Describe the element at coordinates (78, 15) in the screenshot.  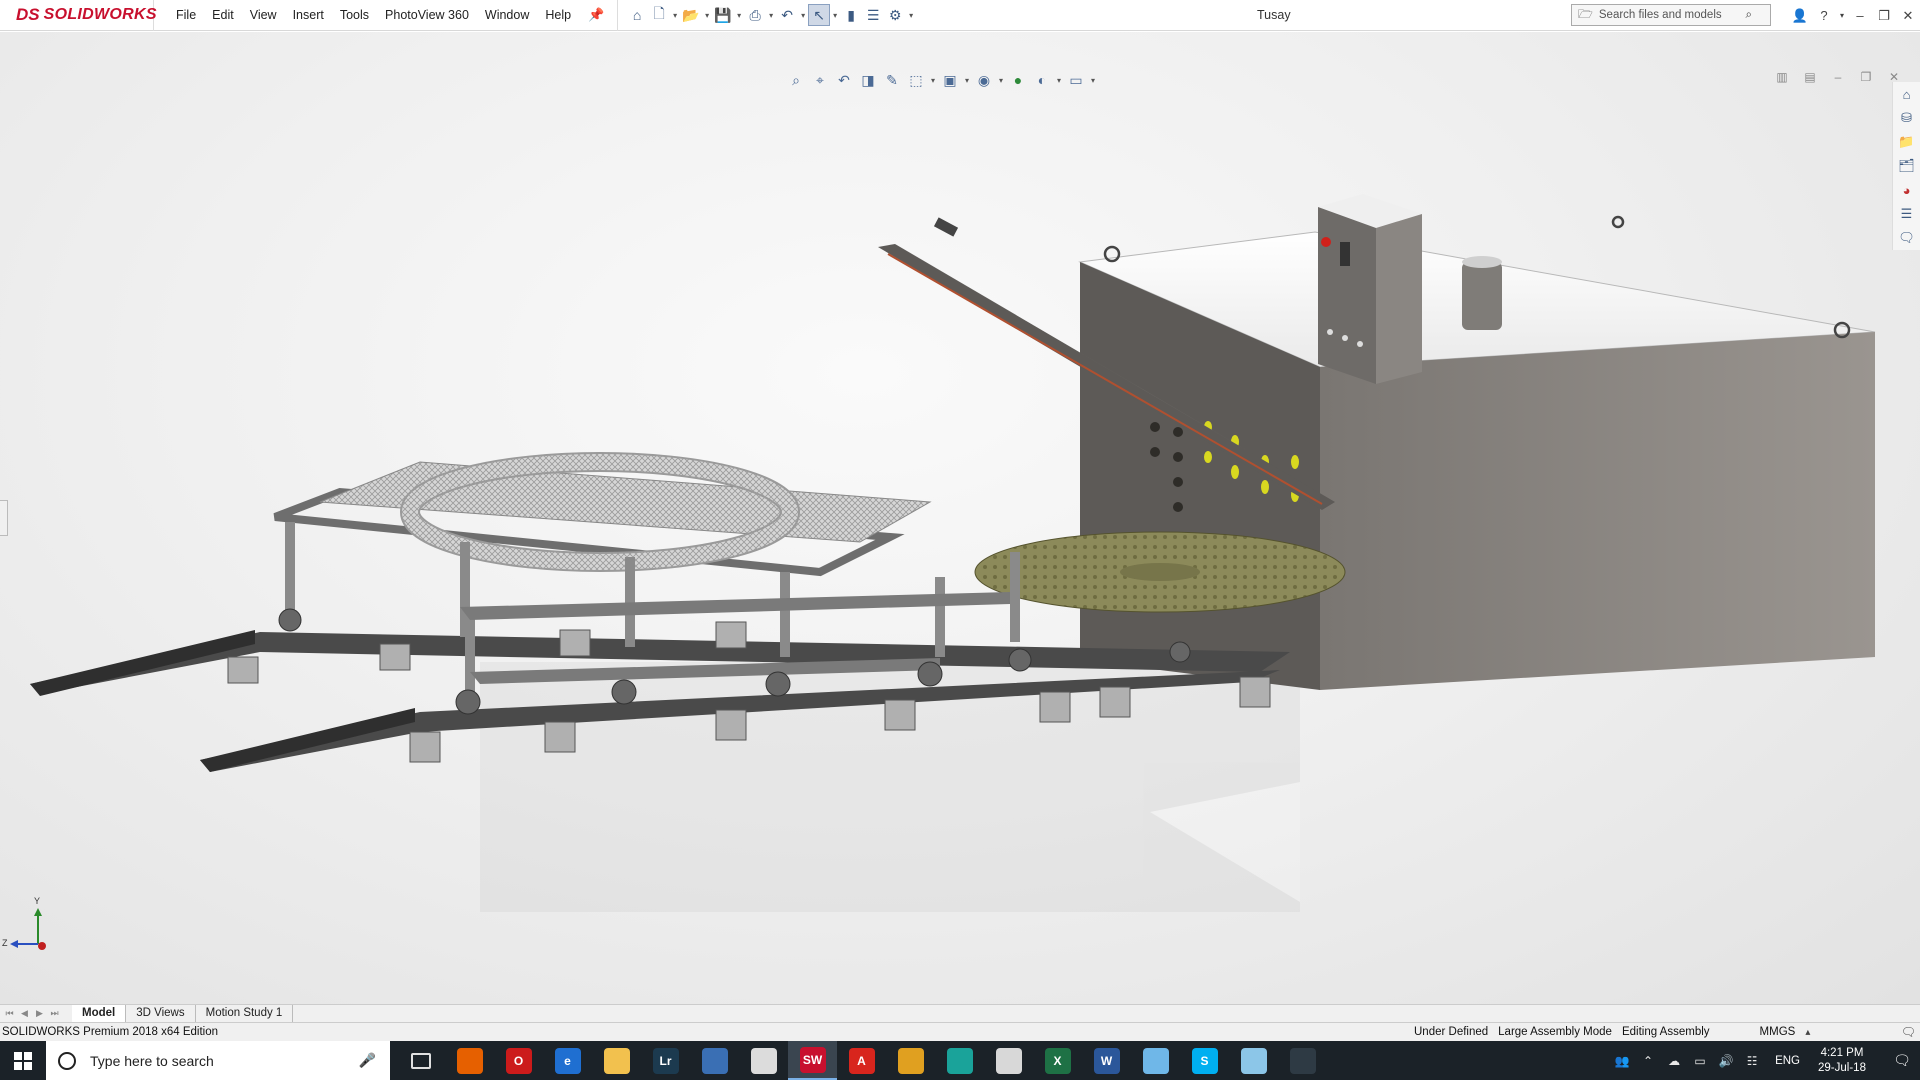
I see `solidworks-logo: DS SOLIDWORKS` at that location.